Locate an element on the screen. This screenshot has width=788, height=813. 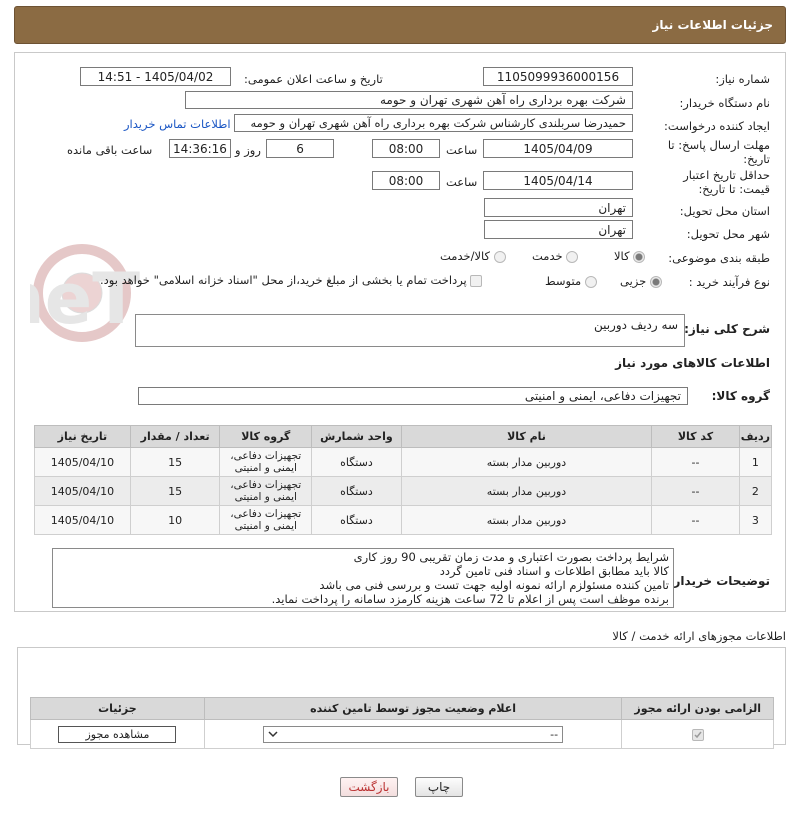
buyer-notes-label: توضیحات خریدار: is located at coordinates (719, 581).